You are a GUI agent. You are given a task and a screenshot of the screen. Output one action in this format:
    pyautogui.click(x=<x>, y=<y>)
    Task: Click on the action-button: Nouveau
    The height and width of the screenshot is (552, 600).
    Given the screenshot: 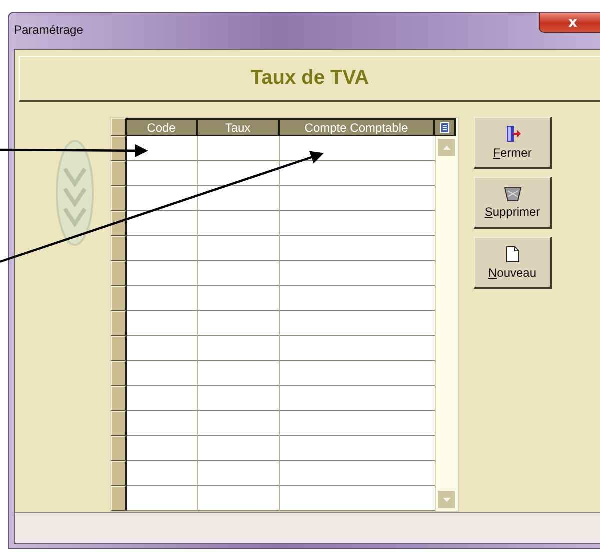 What is the action you would take?
    pyautogui.click(x=513, y=263)
    